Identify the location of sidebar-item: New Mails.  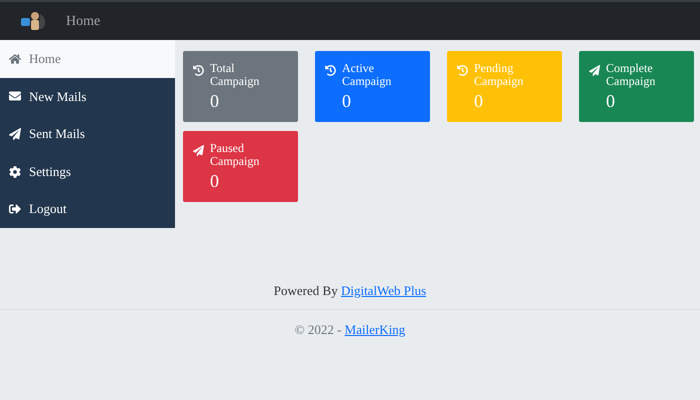
(87, 97).